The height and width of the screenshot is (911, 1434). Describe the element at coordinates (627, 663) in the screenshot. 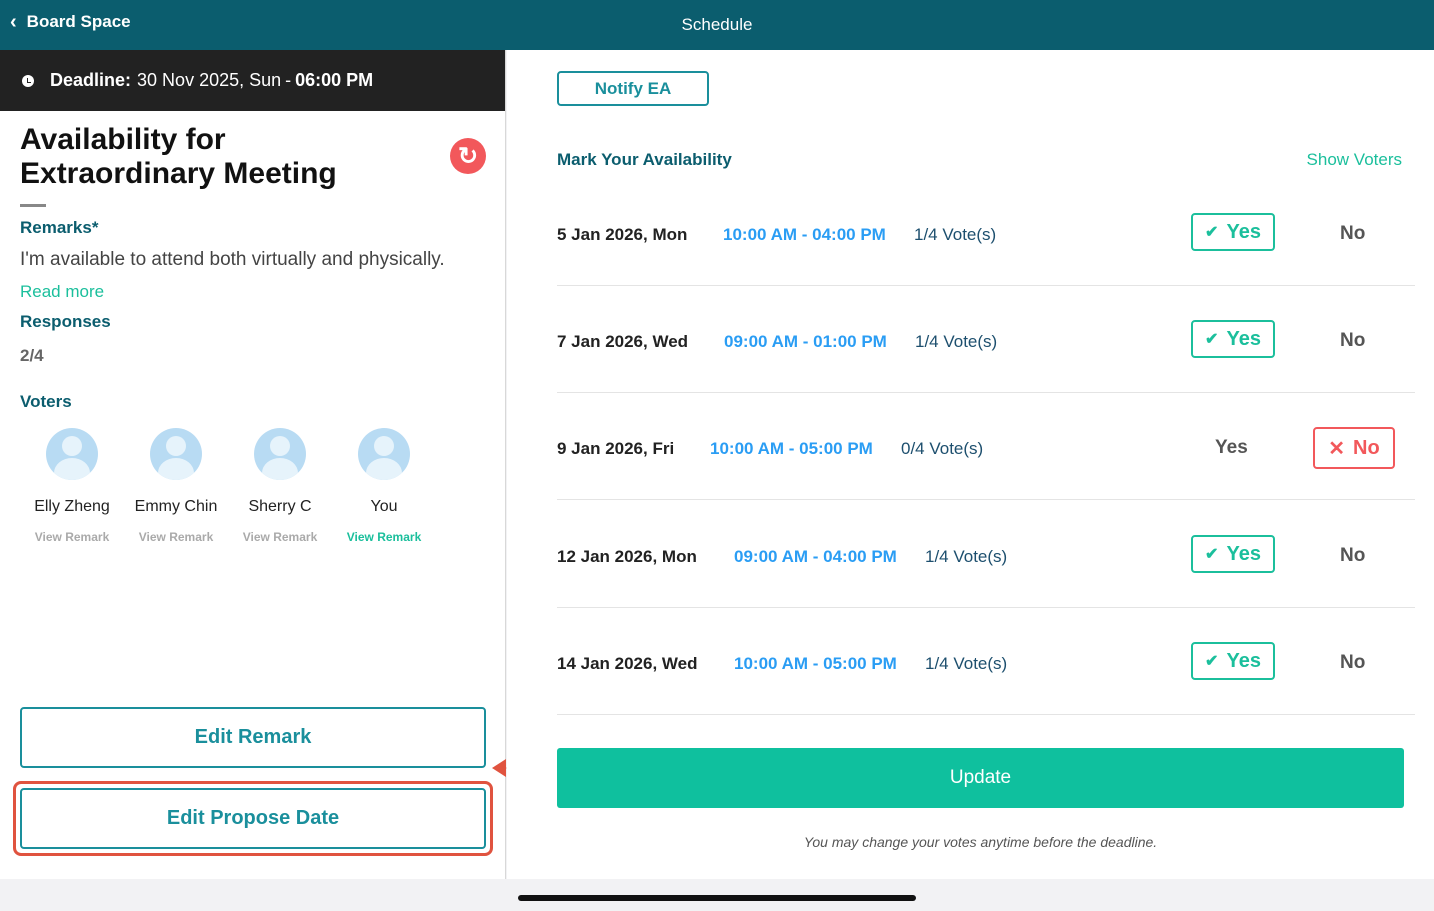

I see `option-date: 14 Jan 2026, Wed` at that location.